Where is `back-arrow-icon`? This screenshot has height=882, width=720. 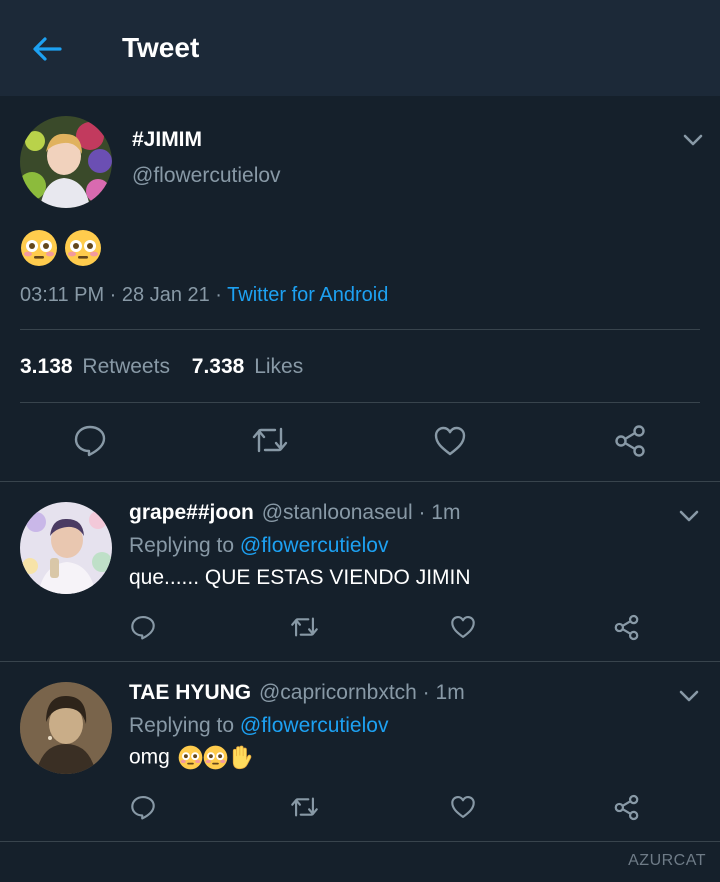 back-arrow-icon is located at coordinates (47, 49).